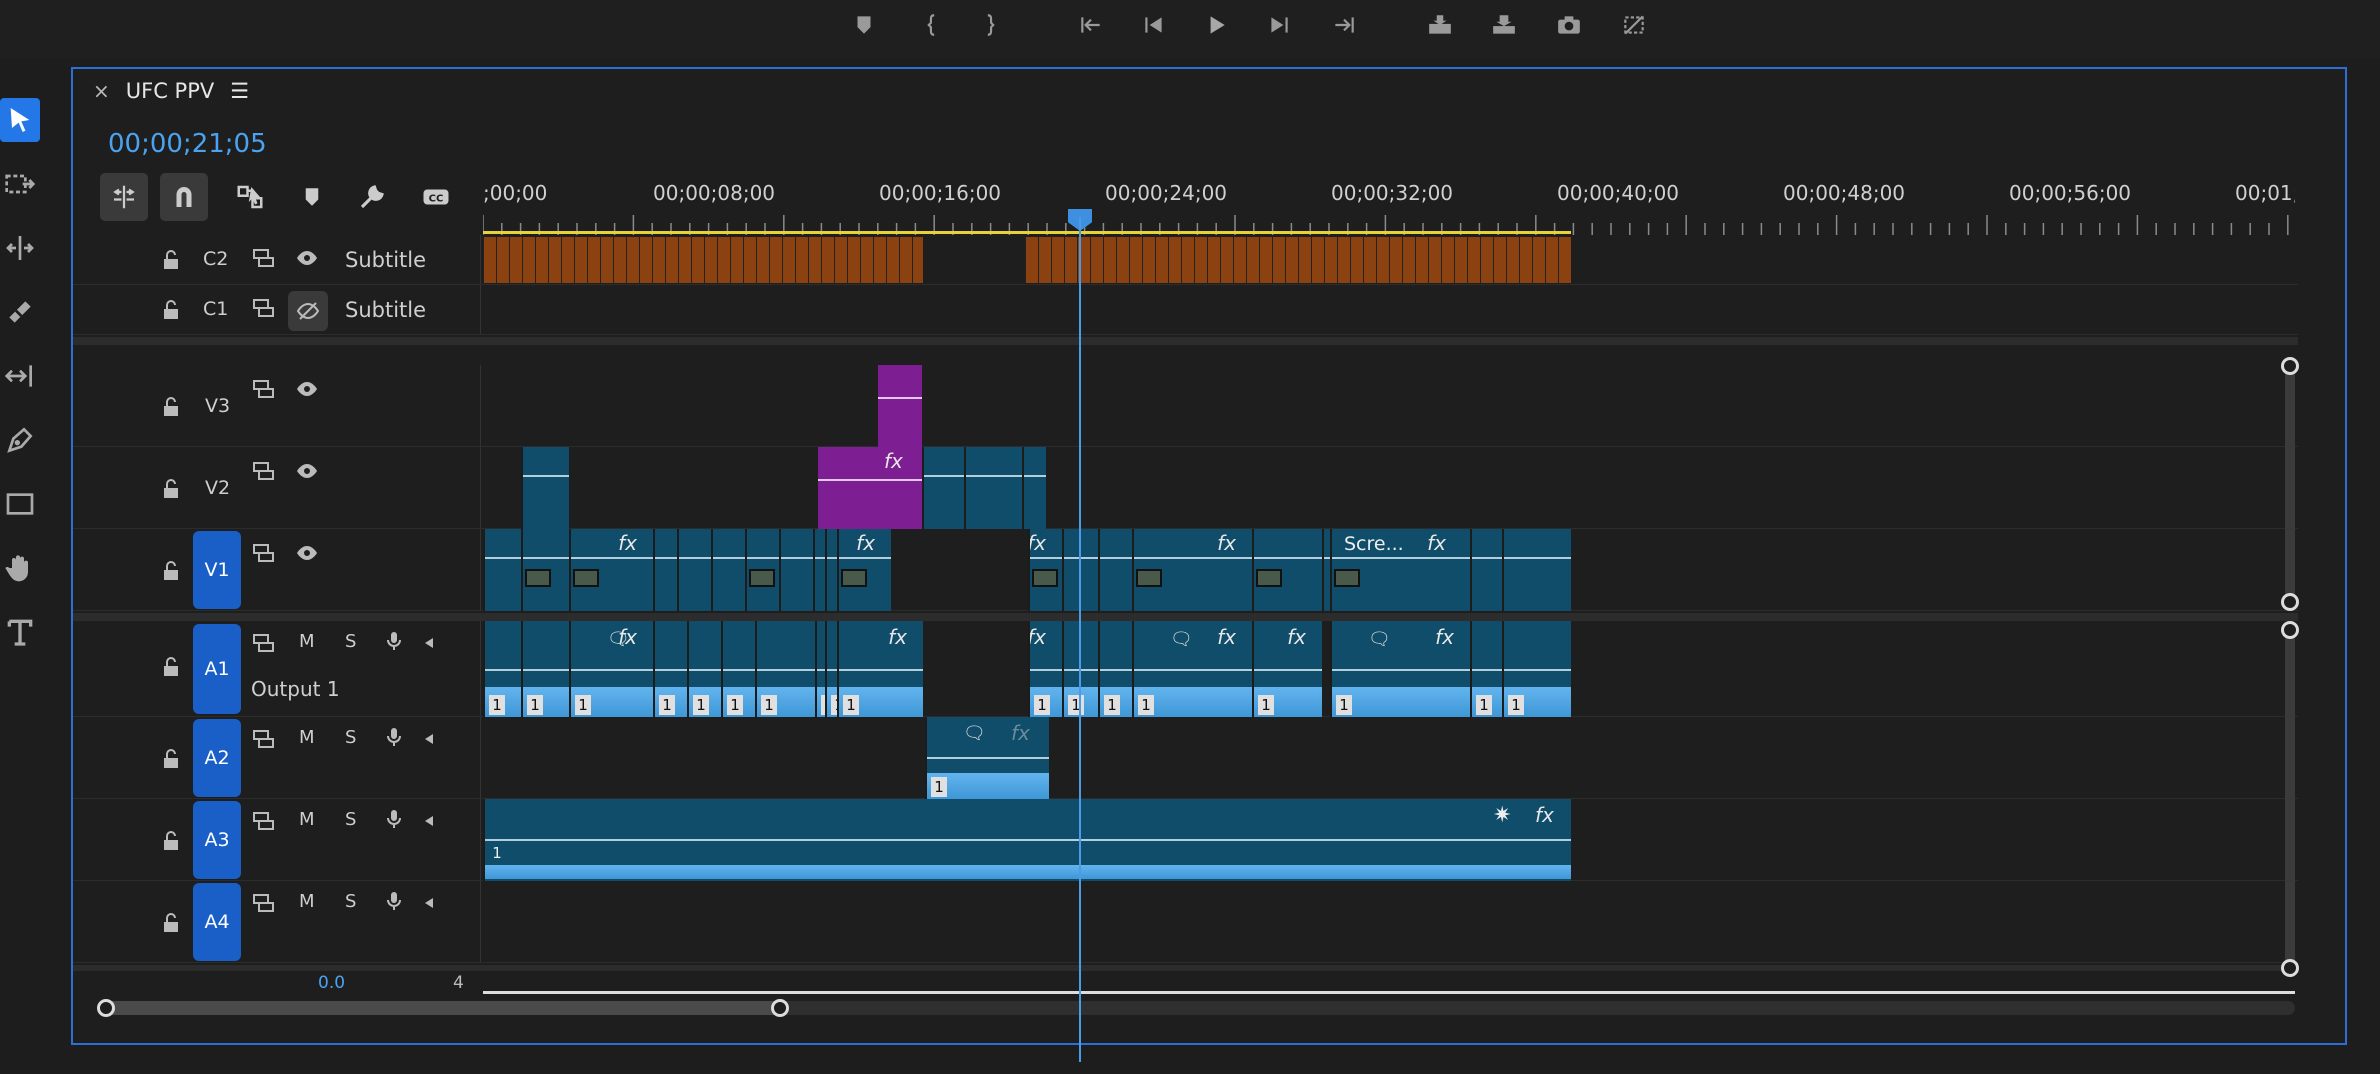  What do you see at coordinates (217, 669) in the screenshot?
I see `track-target-a1: A1` at bounding box center [217, 669].